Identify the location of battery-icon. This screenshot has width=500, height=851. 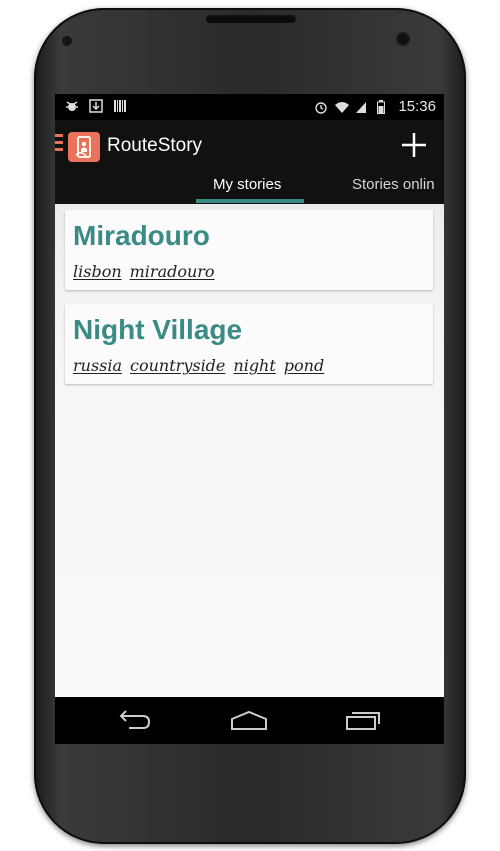
(381, 106).